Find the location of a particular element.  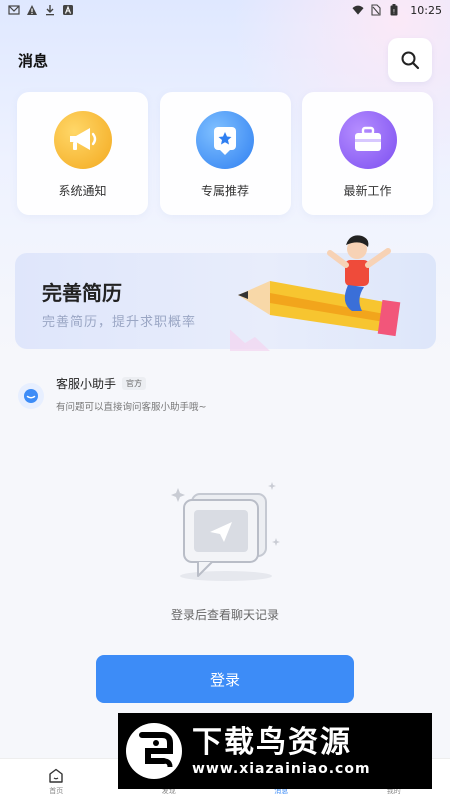

card-label: 最新工作 is located at coordinates (367, 191).